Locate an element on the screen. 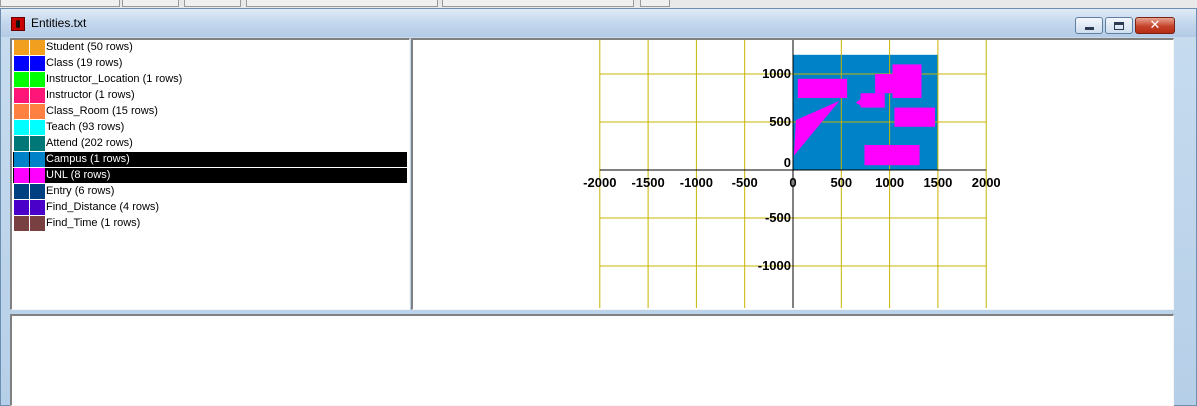 The height and width of the screenshot is (406, 1197). entity-label: Find_Time (1 rows) is located at coordinates (93, 223).